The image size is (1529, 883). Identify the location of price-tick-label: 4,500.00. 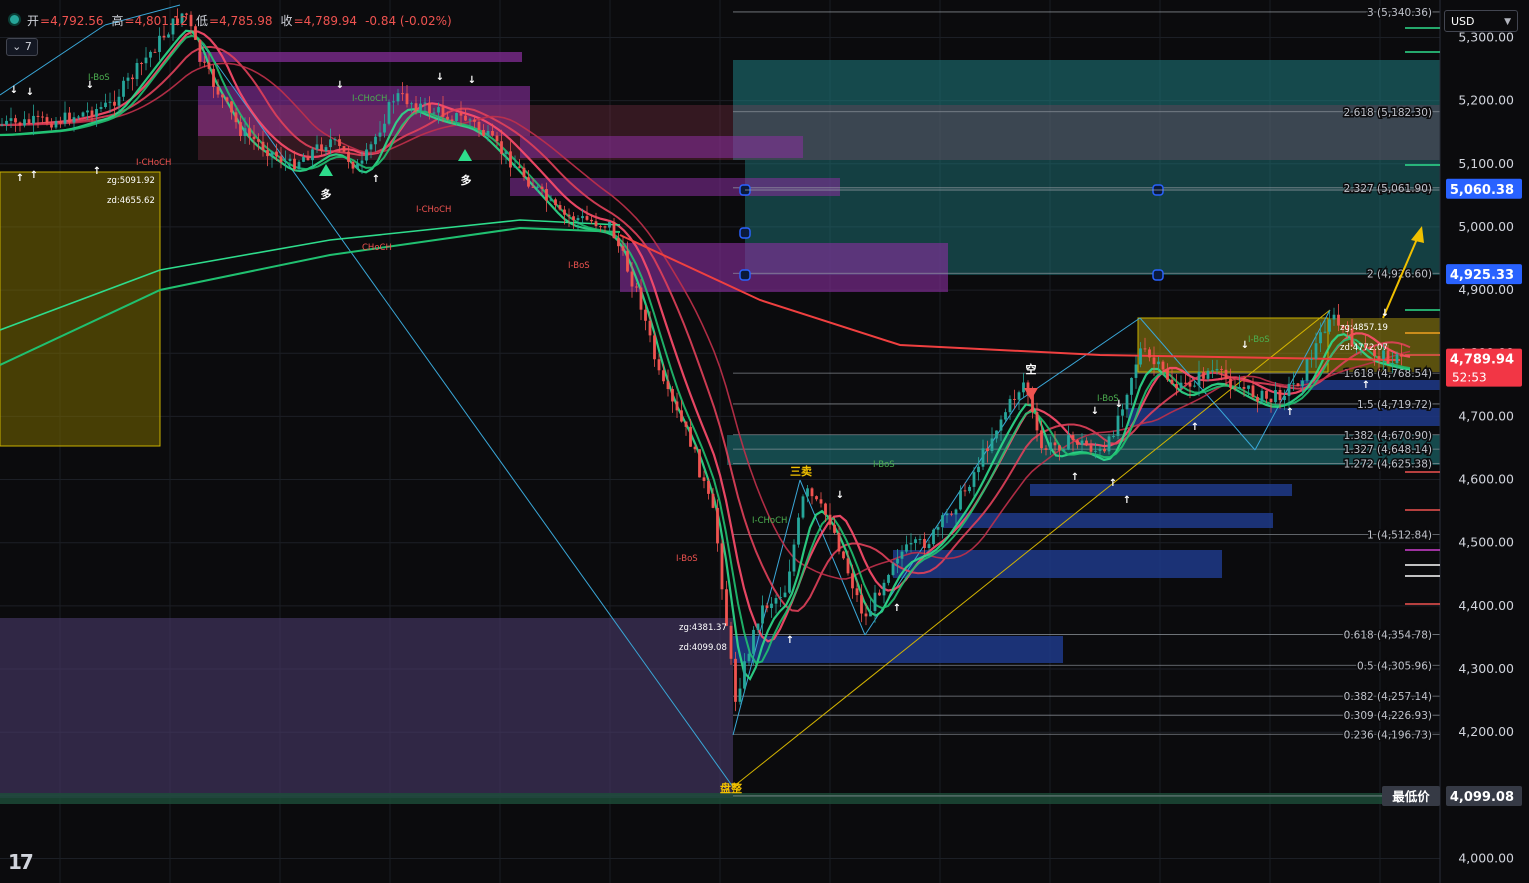
(1486, 542).